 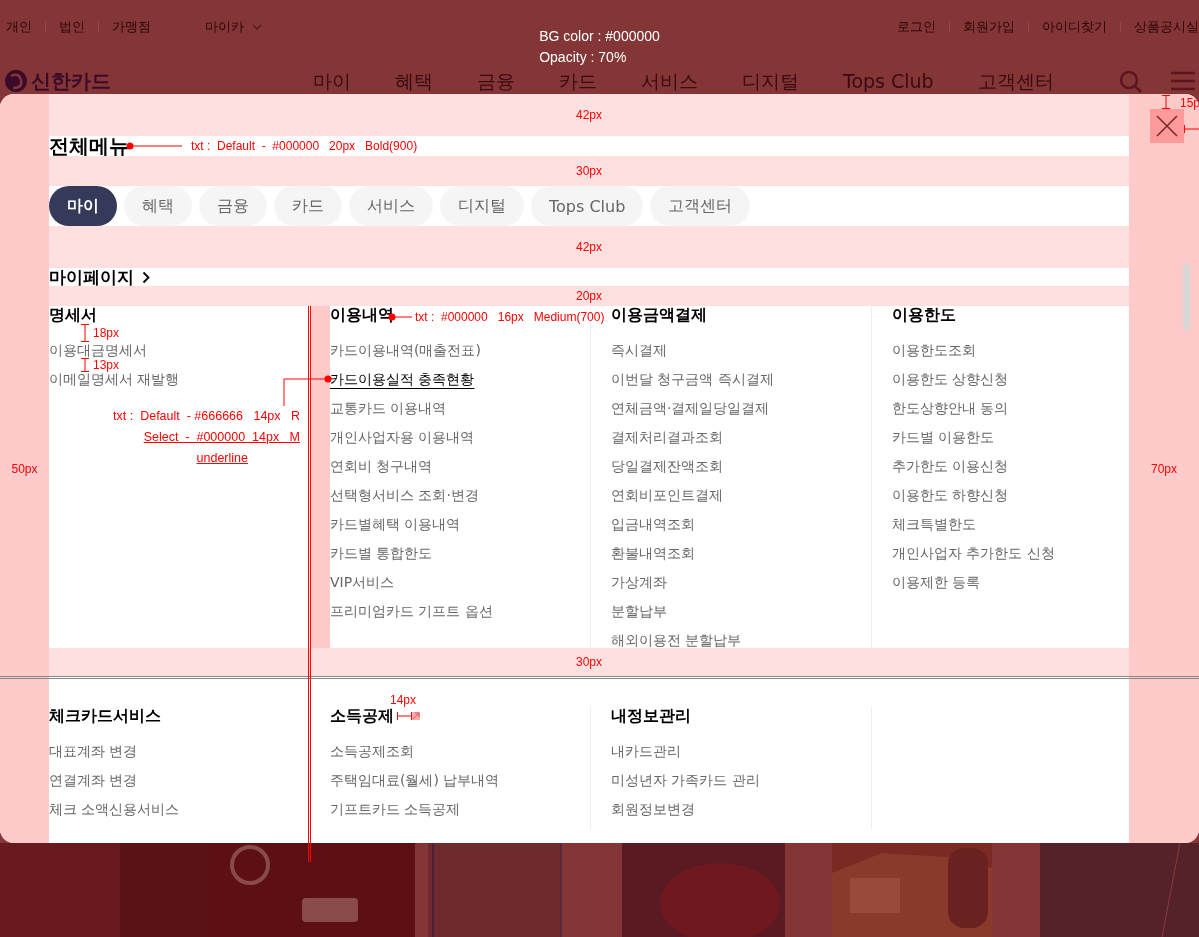 I want to click on menu-link: 입금내역조회, so click(x=653, y=524).